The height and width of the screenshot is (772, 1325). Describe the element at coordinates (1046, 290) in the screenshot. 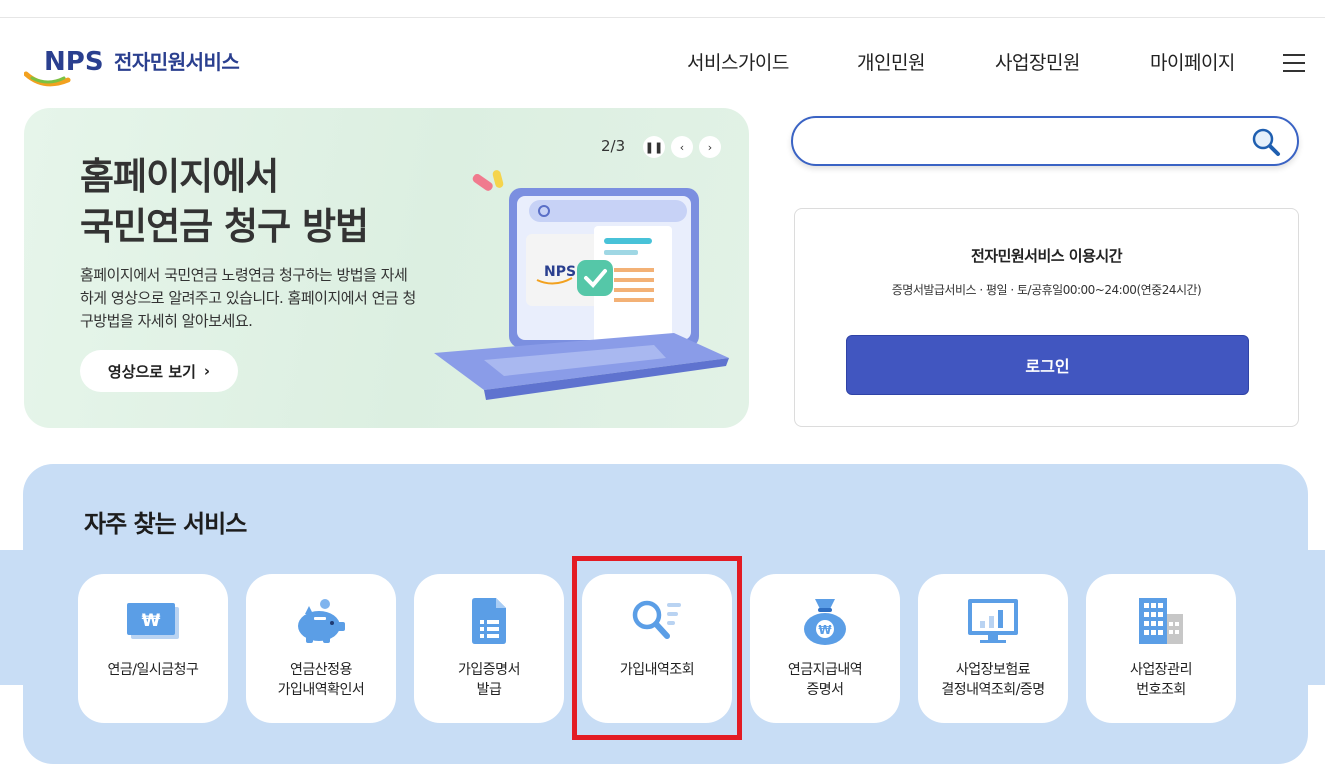

I see `service-time-description: 증명서발급서비스 · 평일 · 토/공휴일00:00~24:00(연중24시간)` at that location.